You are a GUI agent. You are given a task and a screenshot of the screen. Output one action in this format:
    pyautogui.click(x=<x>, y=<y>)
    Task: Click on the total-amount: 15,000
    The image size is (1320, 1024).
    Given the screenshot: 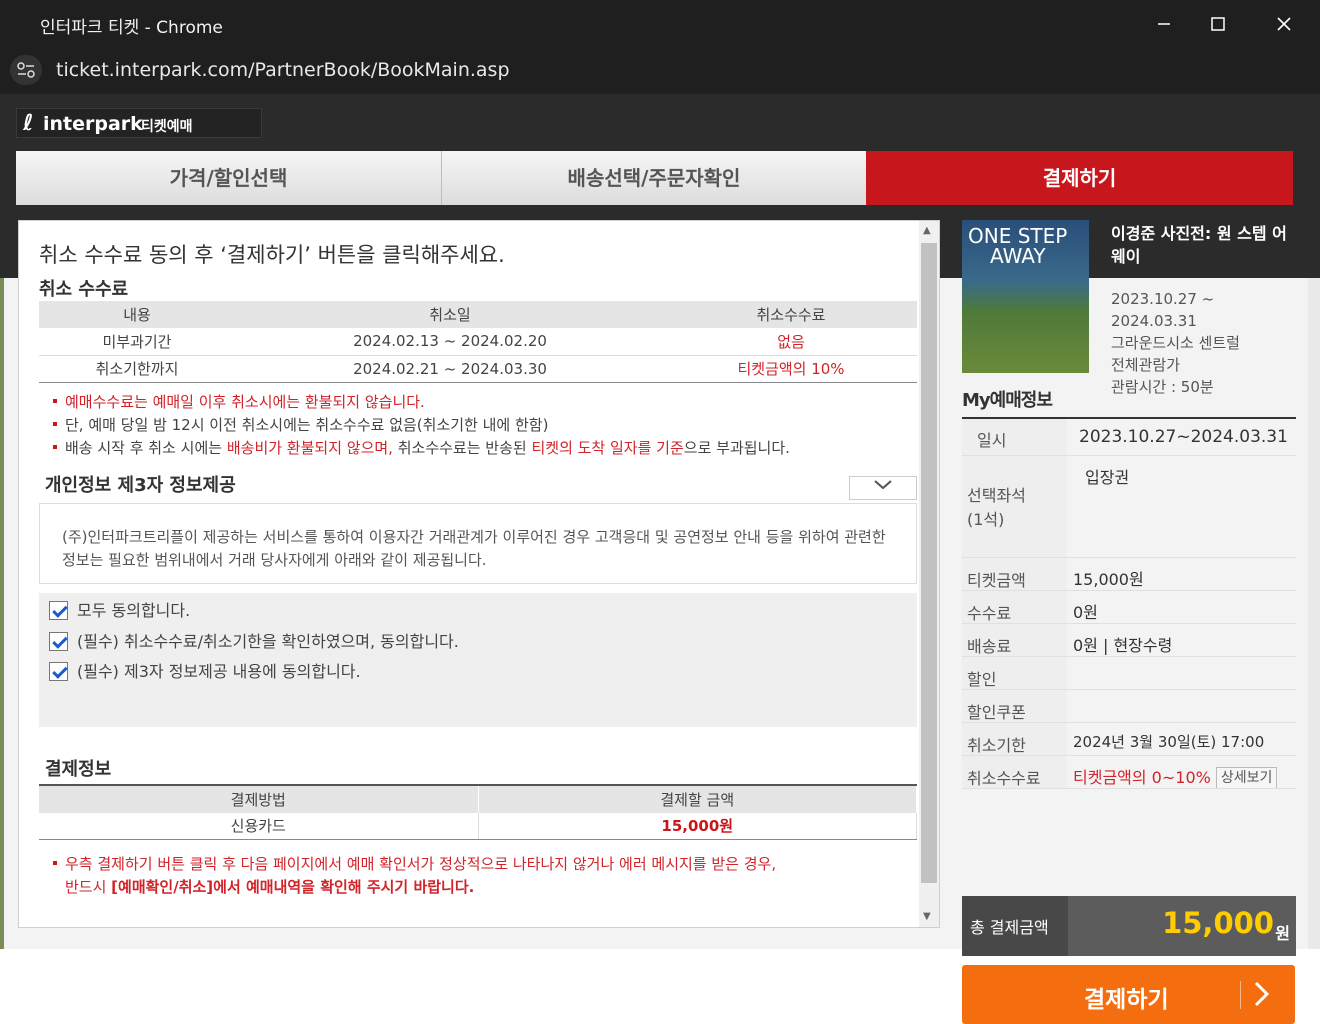 What is the action you would take?
    pyautogui.click(x=1218, y=923)
    